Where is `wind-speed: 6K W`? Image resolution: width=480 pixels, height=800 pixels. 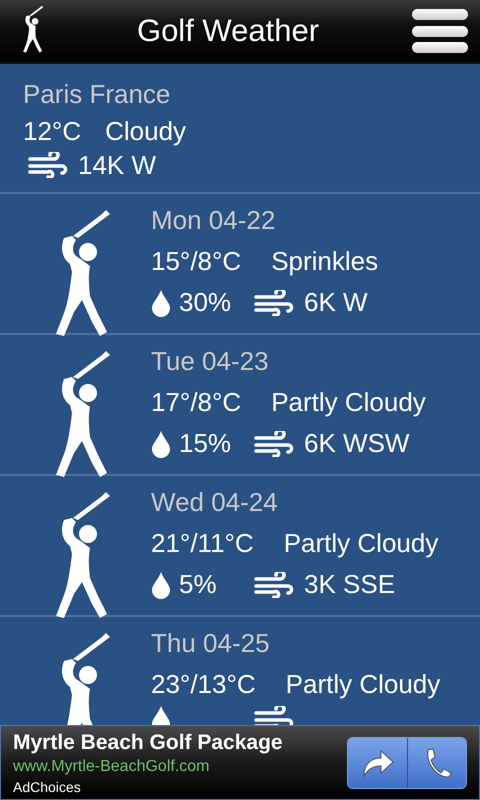
wind-speed: 6K W is located at coordinates (336, 302).